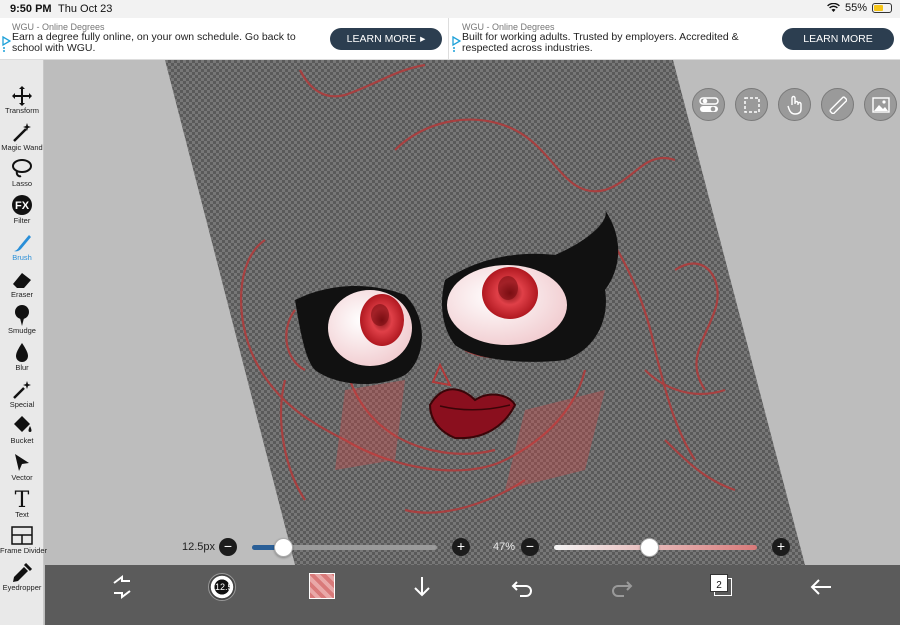  I want to click on image-icon, so click(880, 104).